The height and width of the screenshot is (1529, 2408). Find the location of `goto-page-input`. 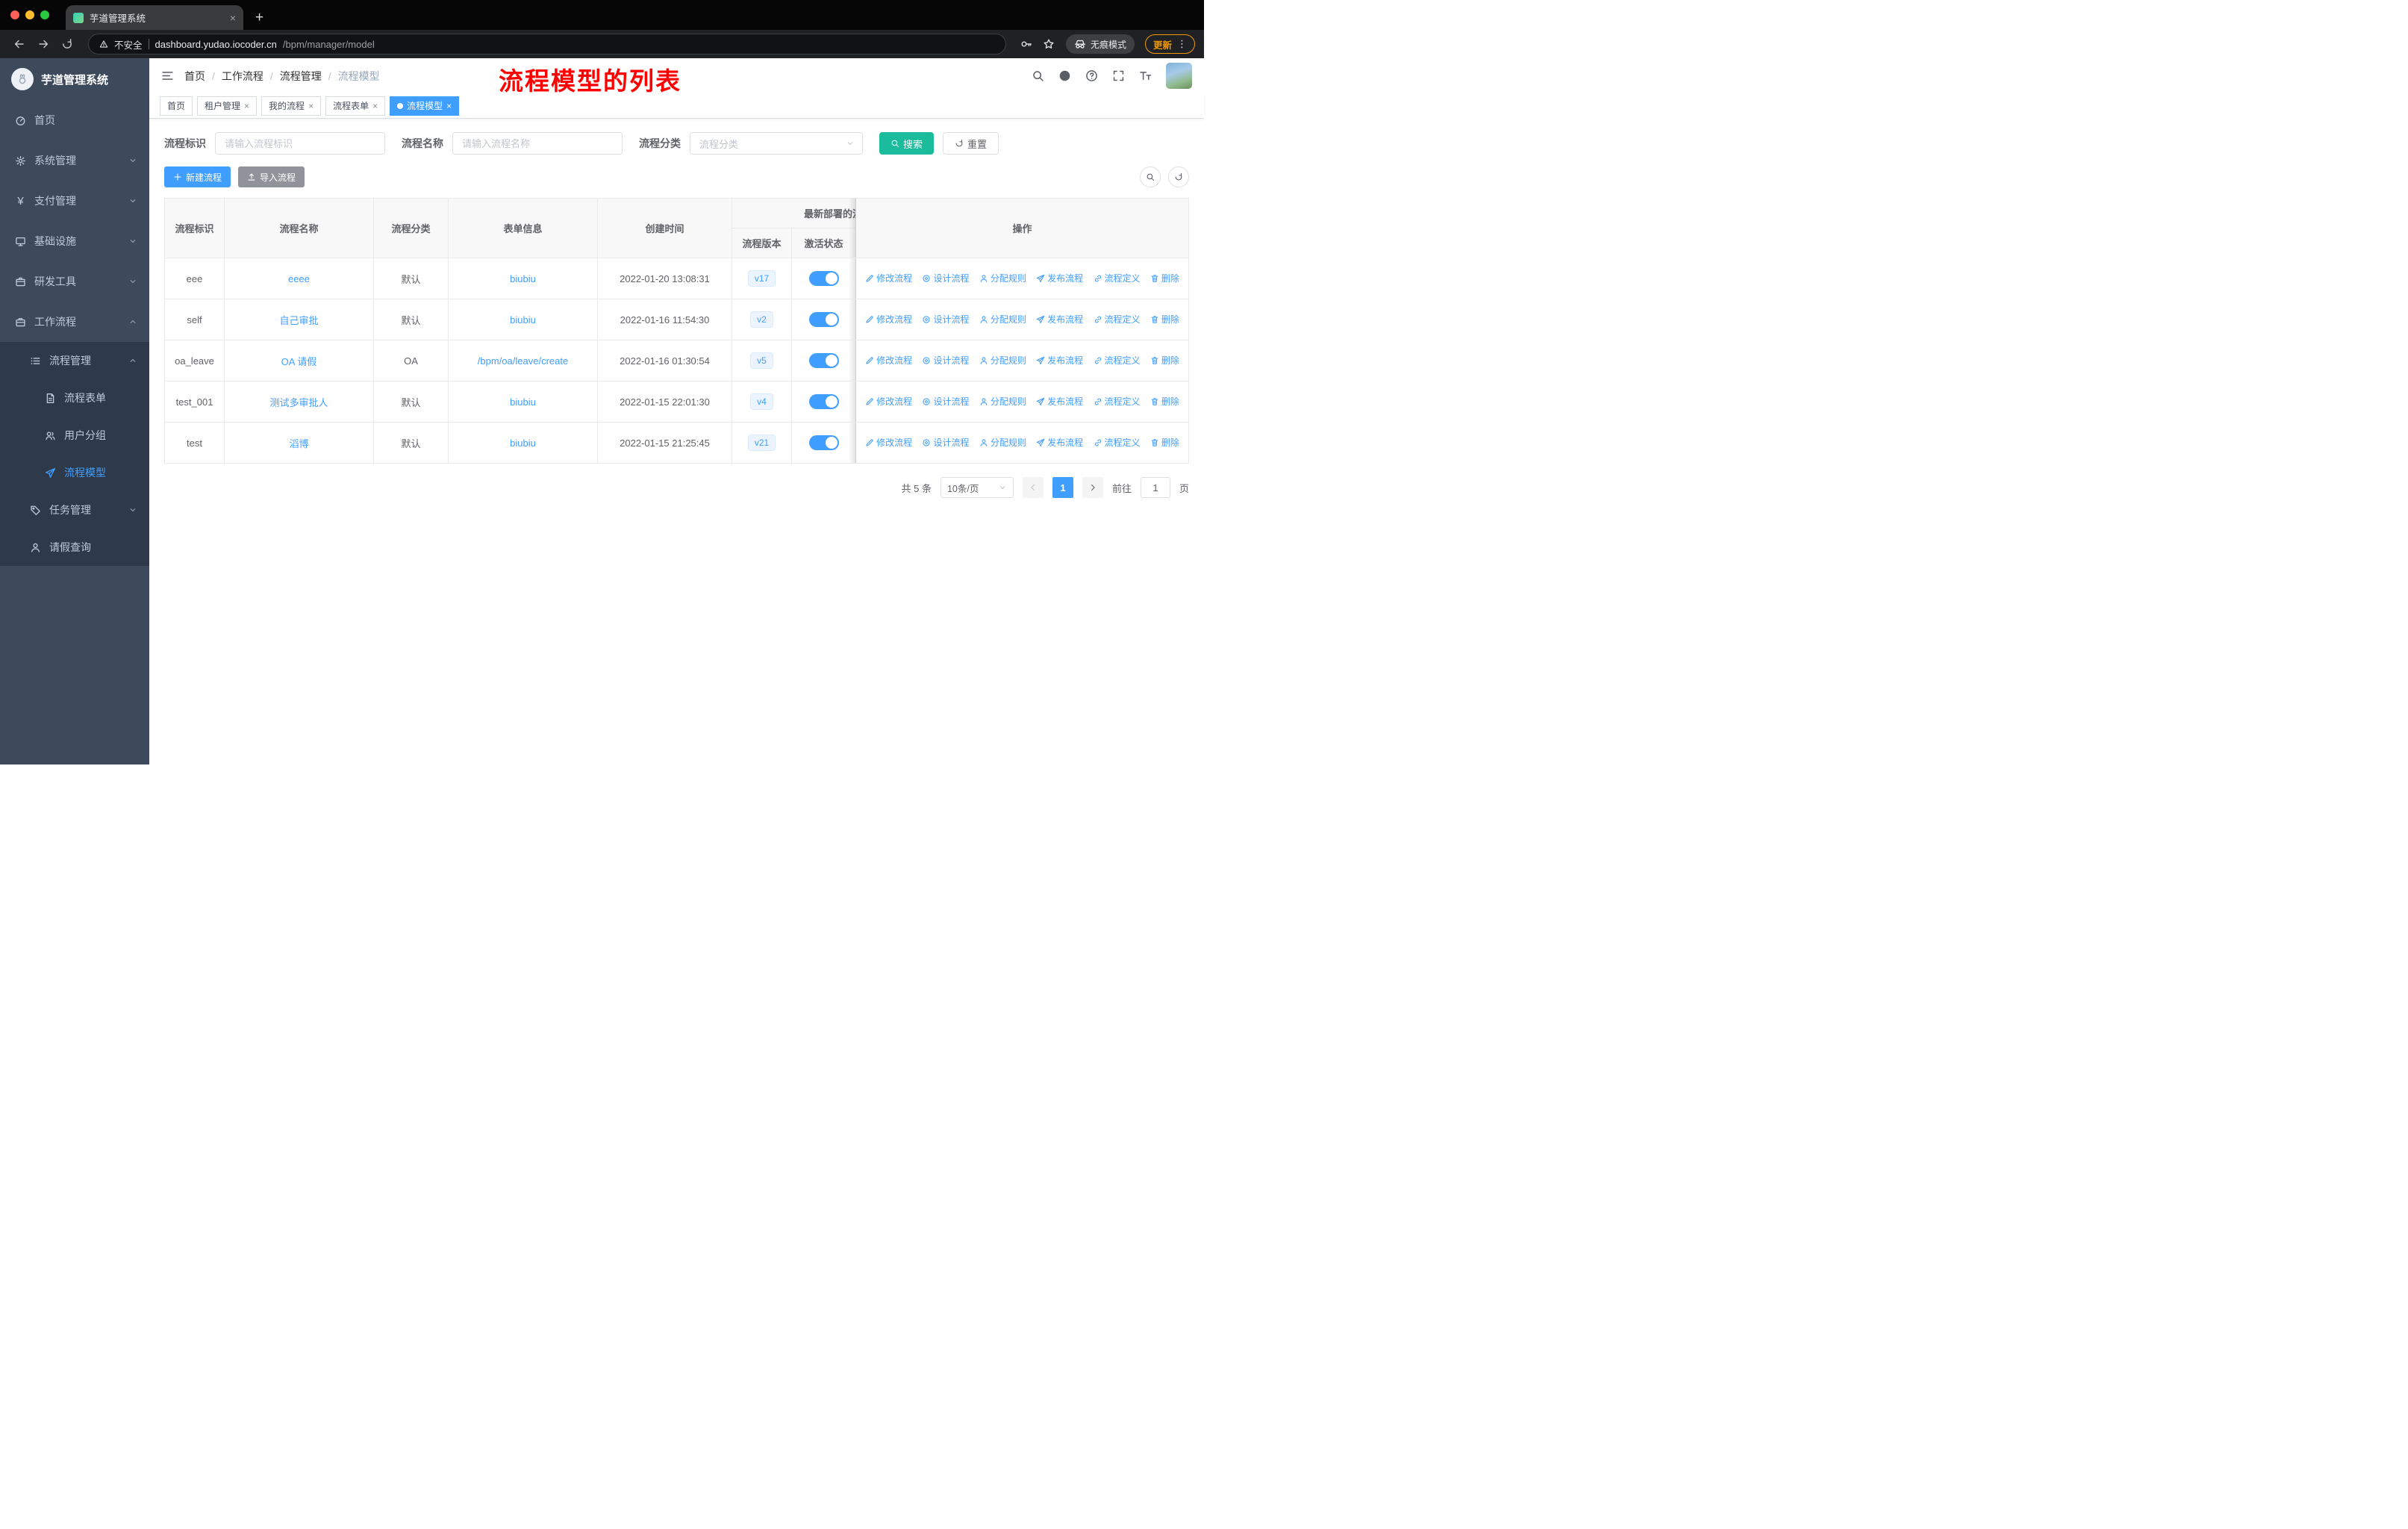

goto-page-input is located at coordinates (1155, 488).